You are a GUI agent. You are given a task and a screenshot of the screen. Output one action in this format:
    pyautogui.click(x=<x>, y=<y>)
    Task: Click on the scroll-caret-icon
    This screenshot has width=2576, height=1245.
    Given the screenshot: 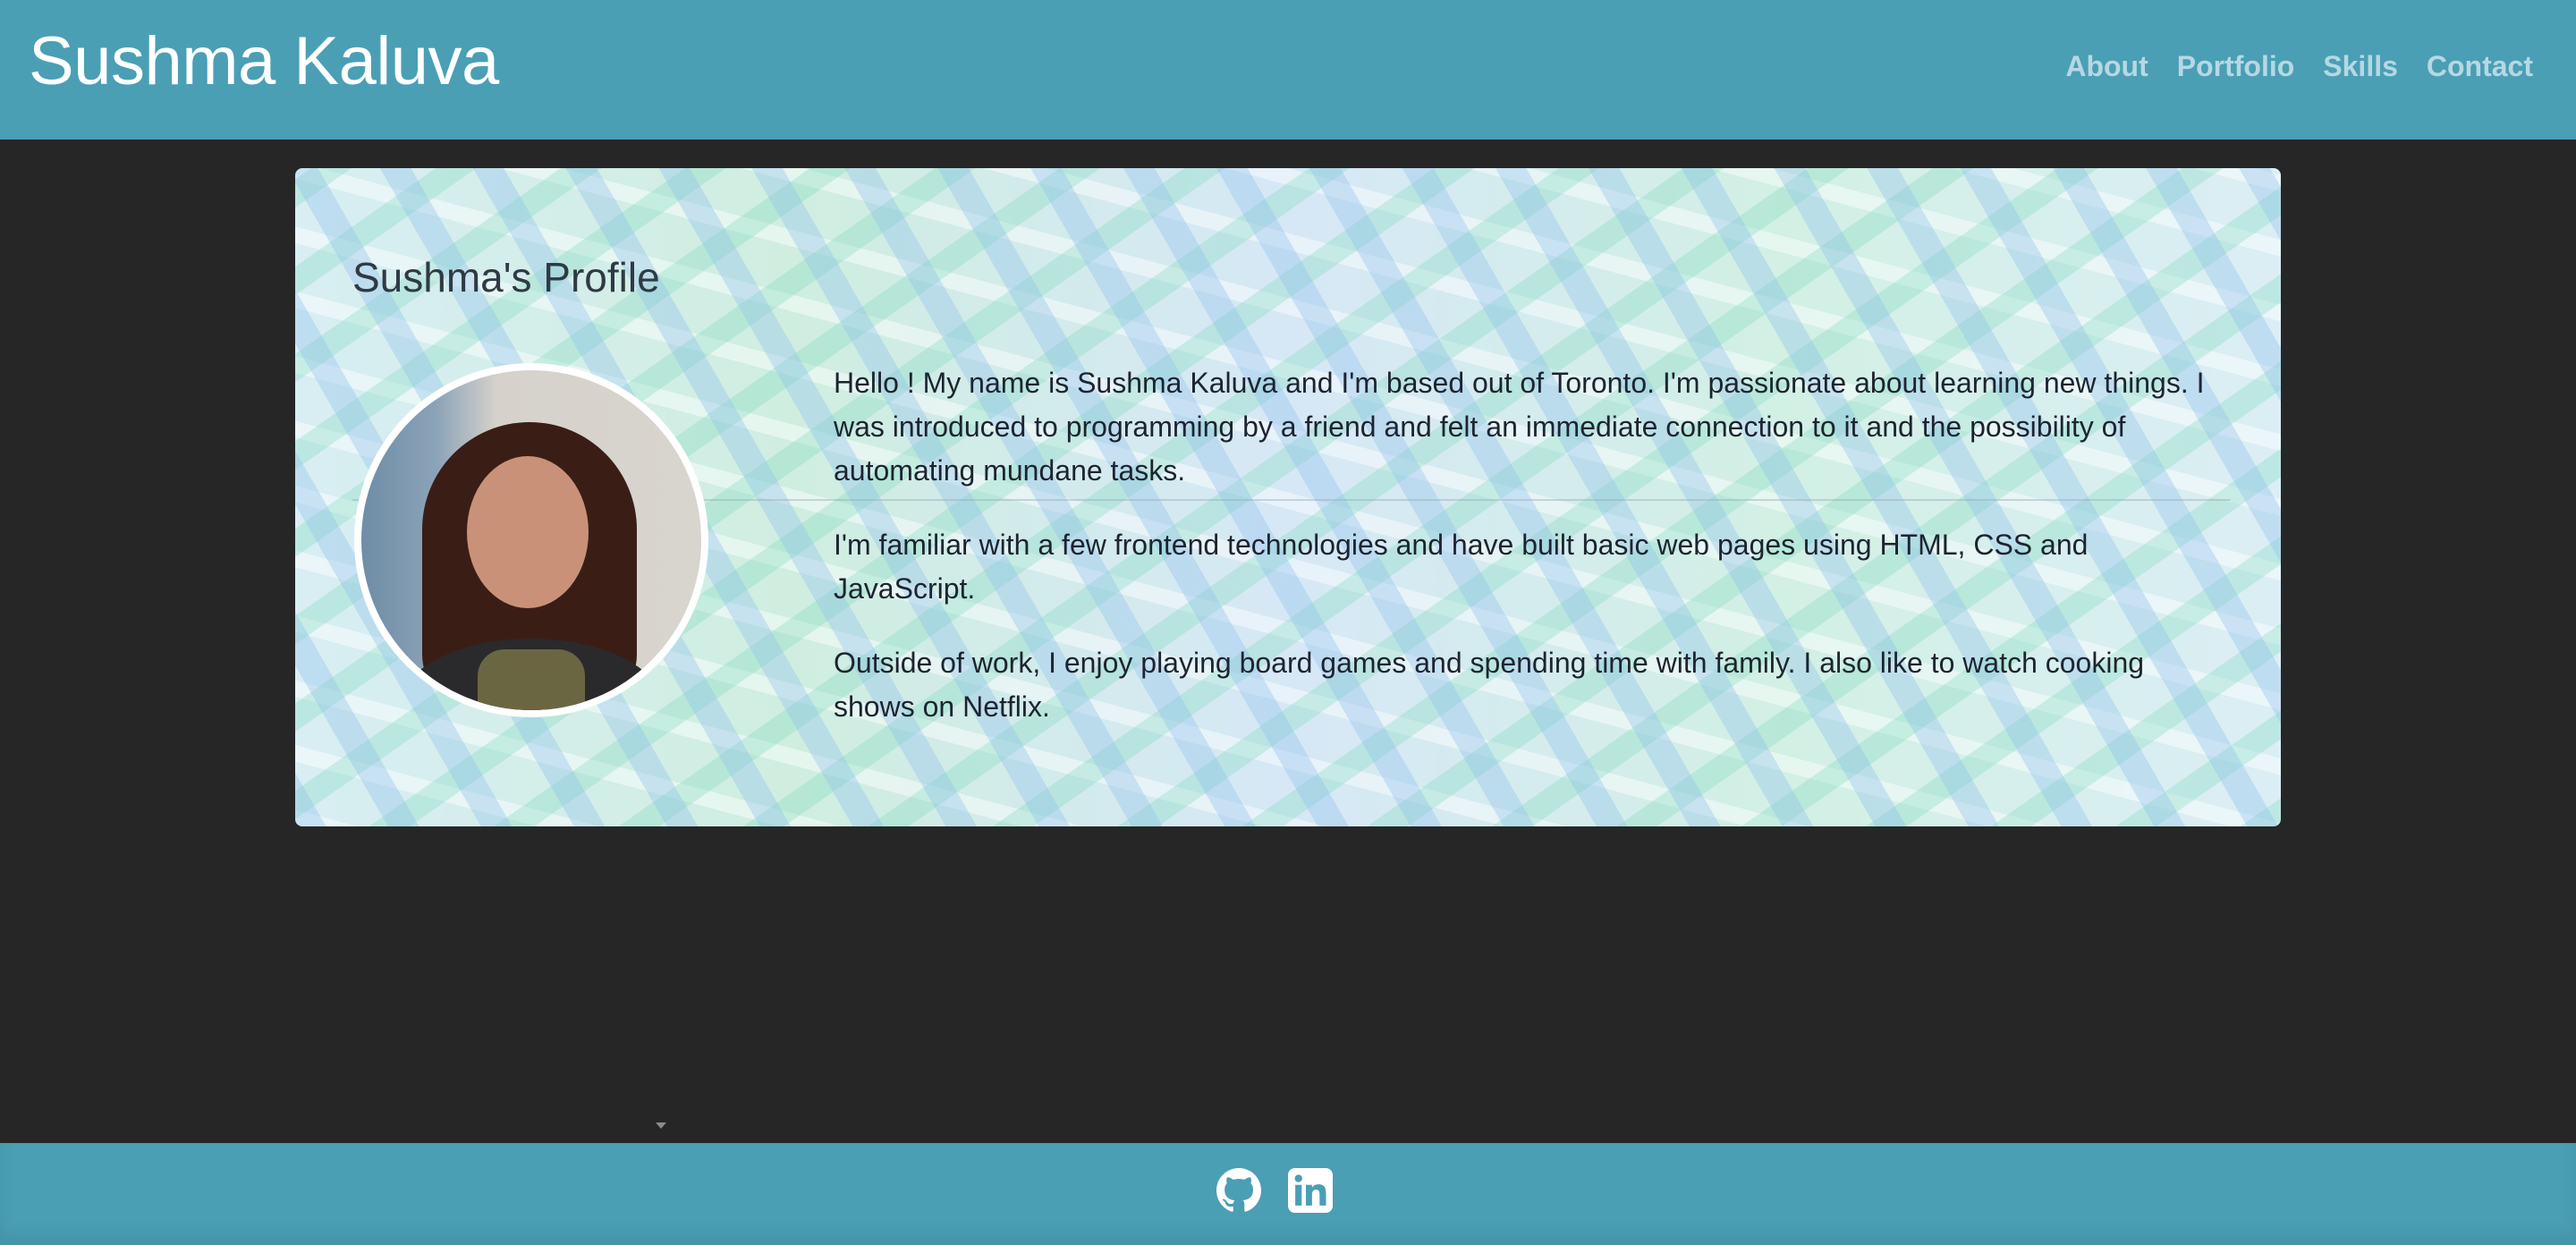 What is the action you would take?
    pyautogui.click(x=661, y=1125)
    